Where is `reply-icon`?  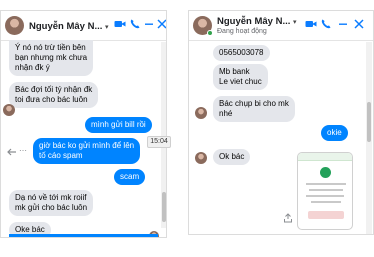 reply-icon is located at coordinates (12, 152).